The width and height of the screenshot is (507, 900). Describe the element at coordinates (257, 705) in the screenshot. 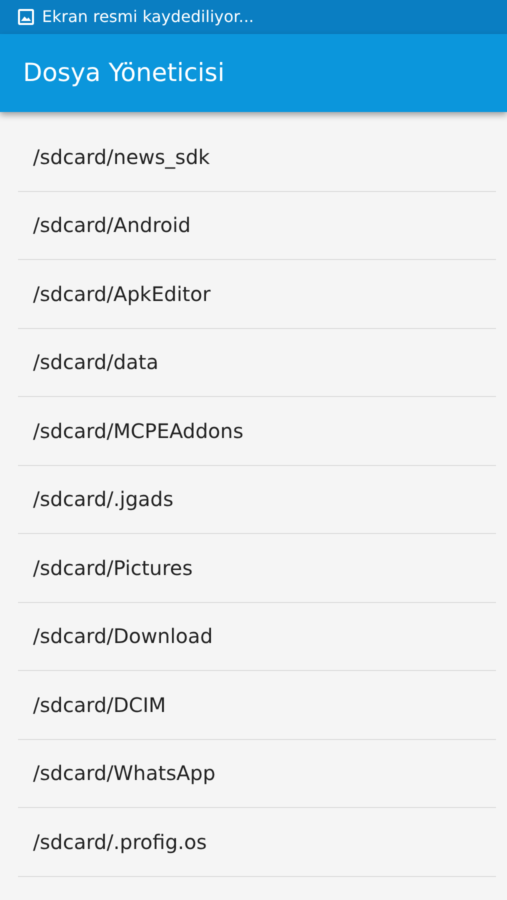

I see `folder-item: /sdcard/DCIM` at that location.